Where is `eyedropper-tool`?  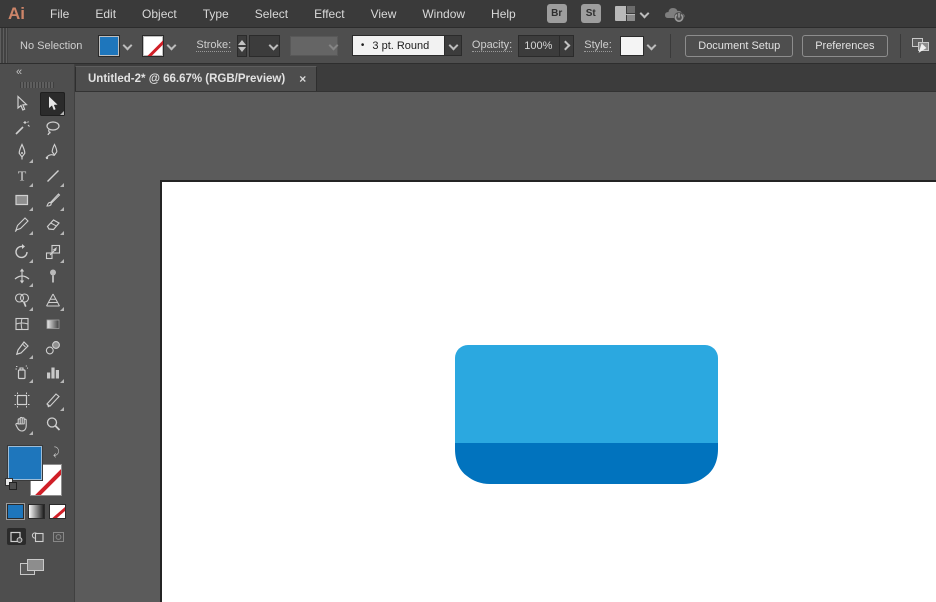 eyedropper-tool is located at coordinates (21, 348).